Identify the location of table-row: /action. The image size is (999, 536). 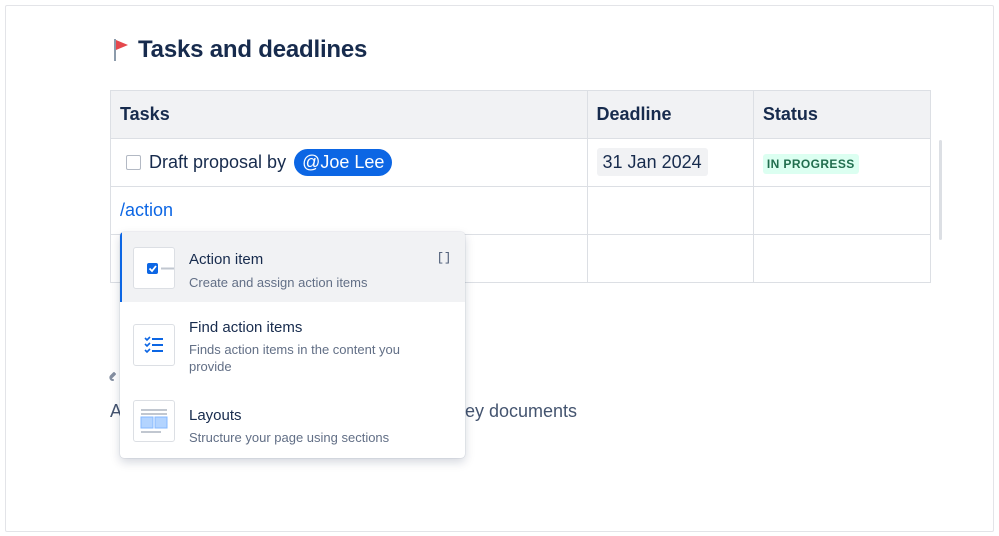
(521, 210).